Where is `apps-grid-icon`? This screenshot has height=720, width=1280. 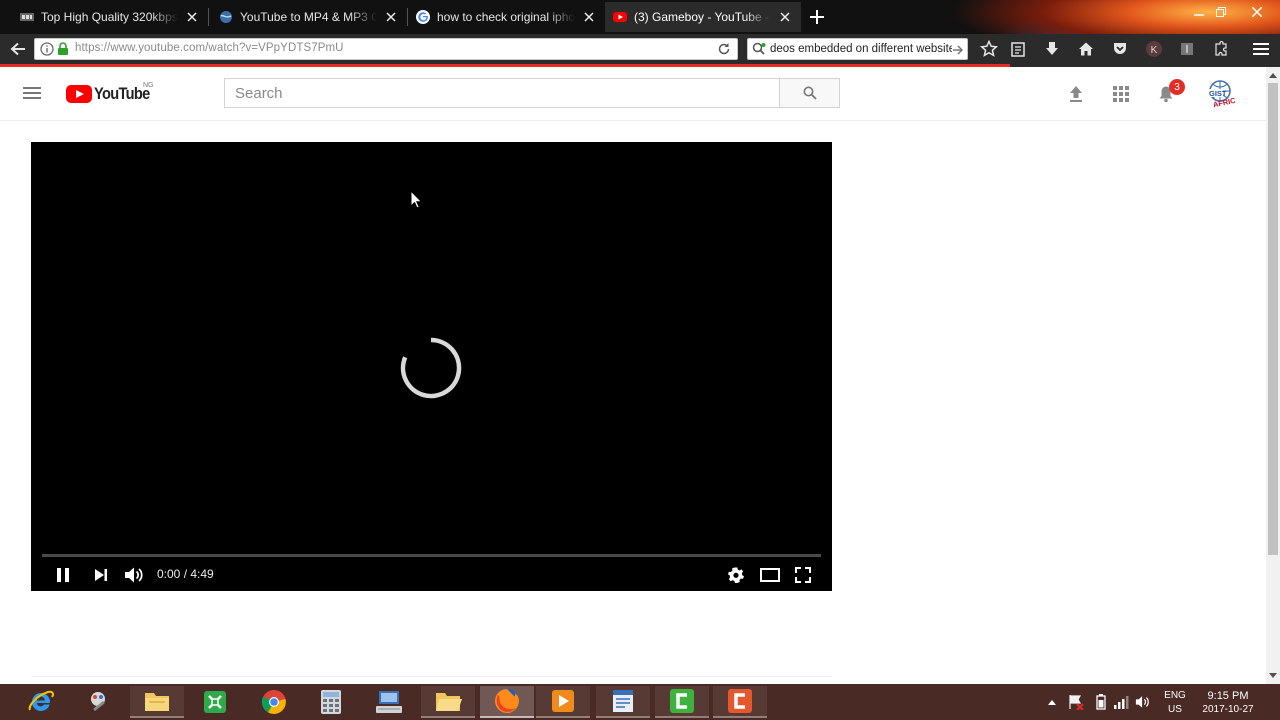 apps-grid-icon is located at coordinates (1121, 94).